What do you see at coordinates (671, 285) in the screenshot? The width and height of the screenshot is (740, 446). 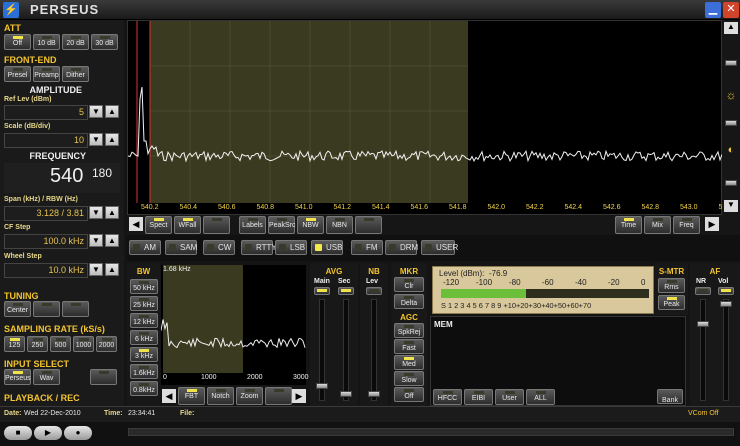 I see `smeter-button: Rms` at bounding box center [671, 285].